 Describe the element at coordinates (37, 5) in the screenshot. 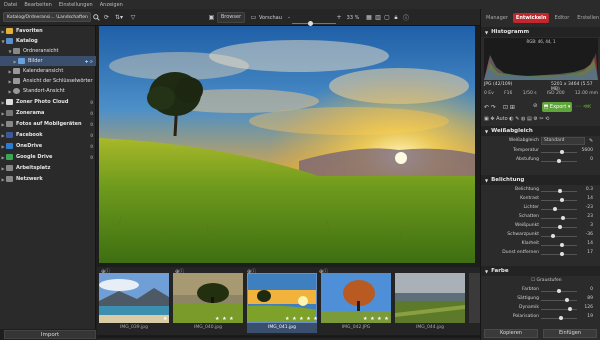

I see `menu-edit: Bearbeiten` at that location.